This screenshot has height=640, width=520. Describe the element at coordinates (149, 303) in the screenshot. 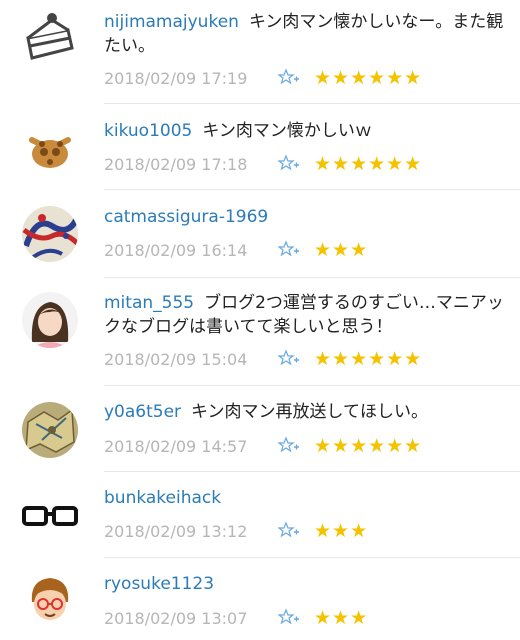

I see `comment-username: mitan_555` at that location.